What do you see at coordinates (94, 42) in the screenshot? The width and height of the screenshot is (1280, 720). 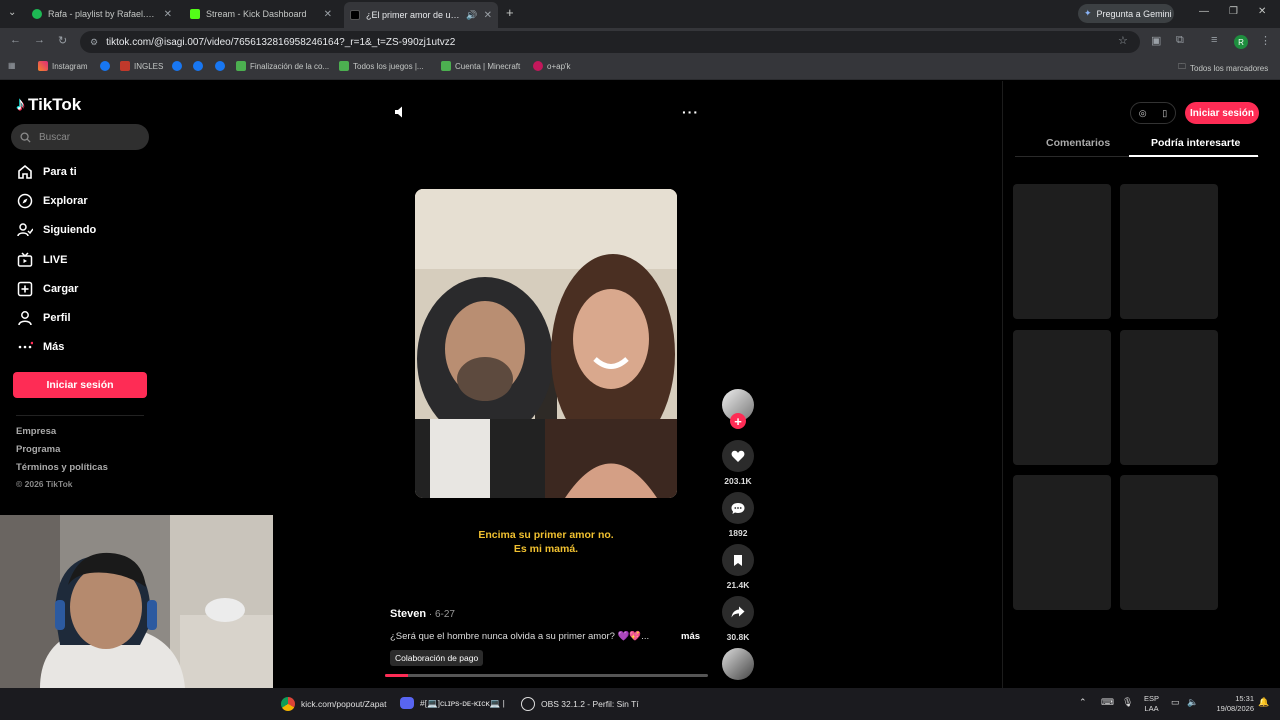 I see `site-info-icon: ⚙` at bounding box center [94, 42].